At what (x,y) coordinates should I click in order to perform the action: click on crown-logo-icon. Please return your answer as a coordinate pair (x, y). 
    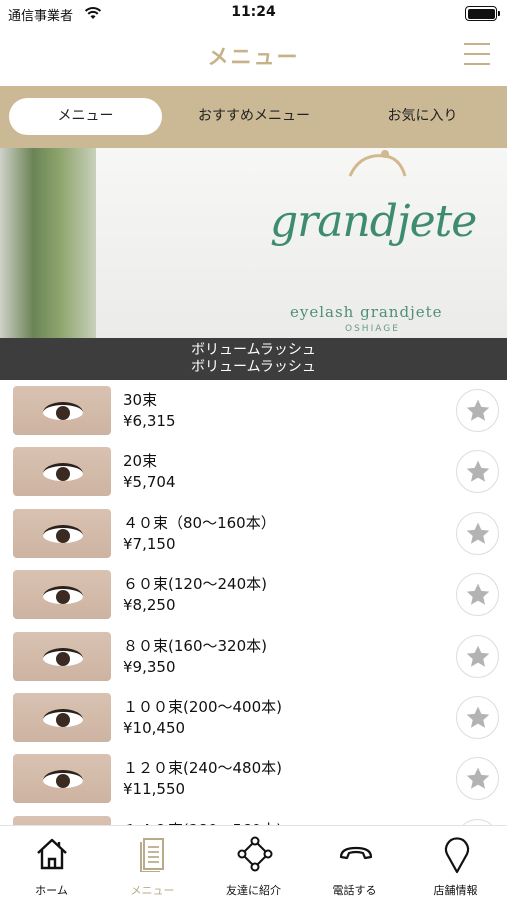
    Looking at the image, I should click on (377, 163).